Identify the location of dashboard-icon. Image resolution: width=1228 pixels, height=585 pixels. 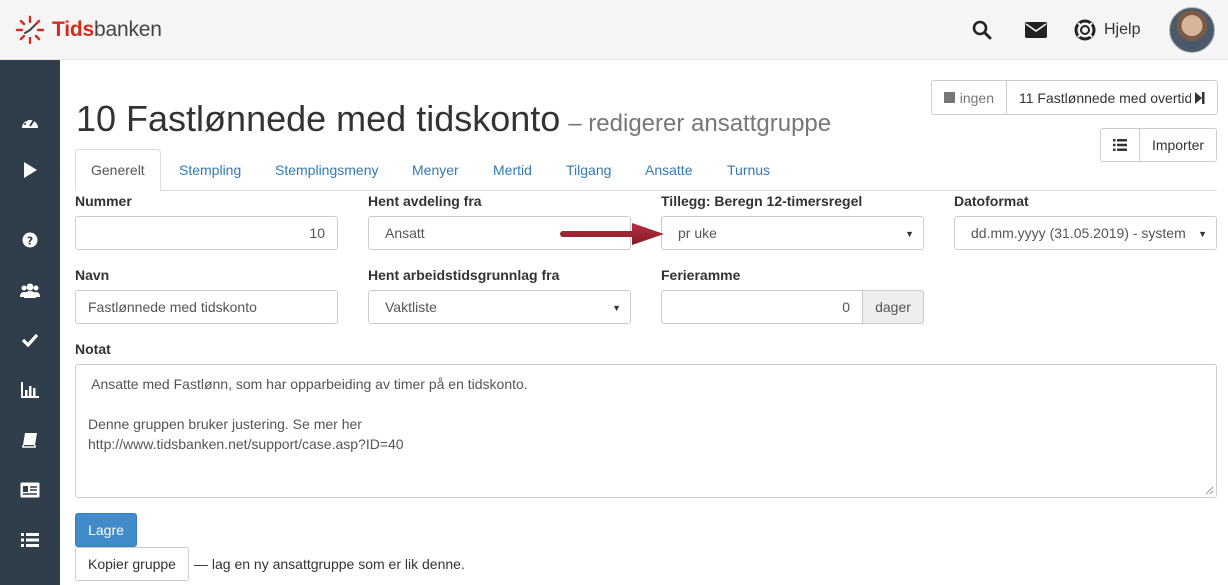
(30, 123).